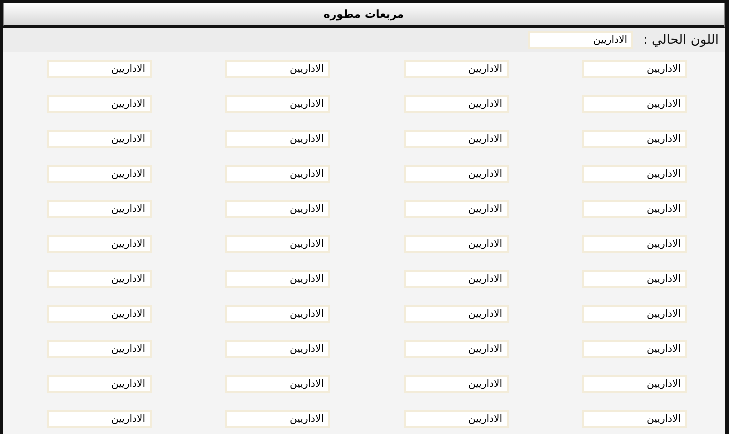  I want to click on current-color-field: الاداريين, so click(581, 40).